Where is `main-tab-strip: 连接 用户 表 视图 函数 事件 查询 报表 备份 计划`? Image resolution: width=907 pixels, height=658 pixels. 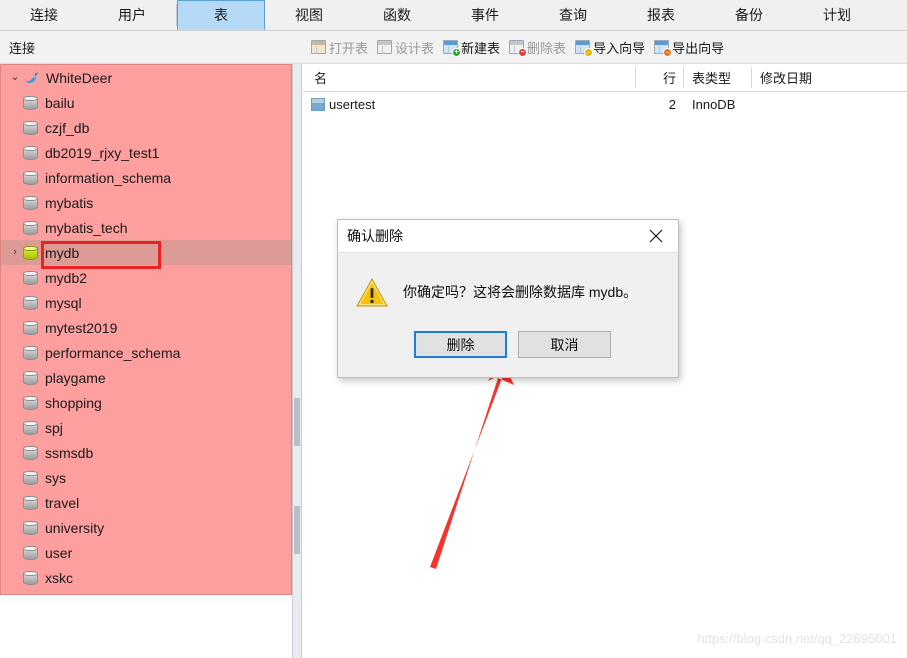
main-tab-strip: 连接 用户 表 视图 函数 事件 查询 报表 备份 计划 is located at coordinates (453, 15).